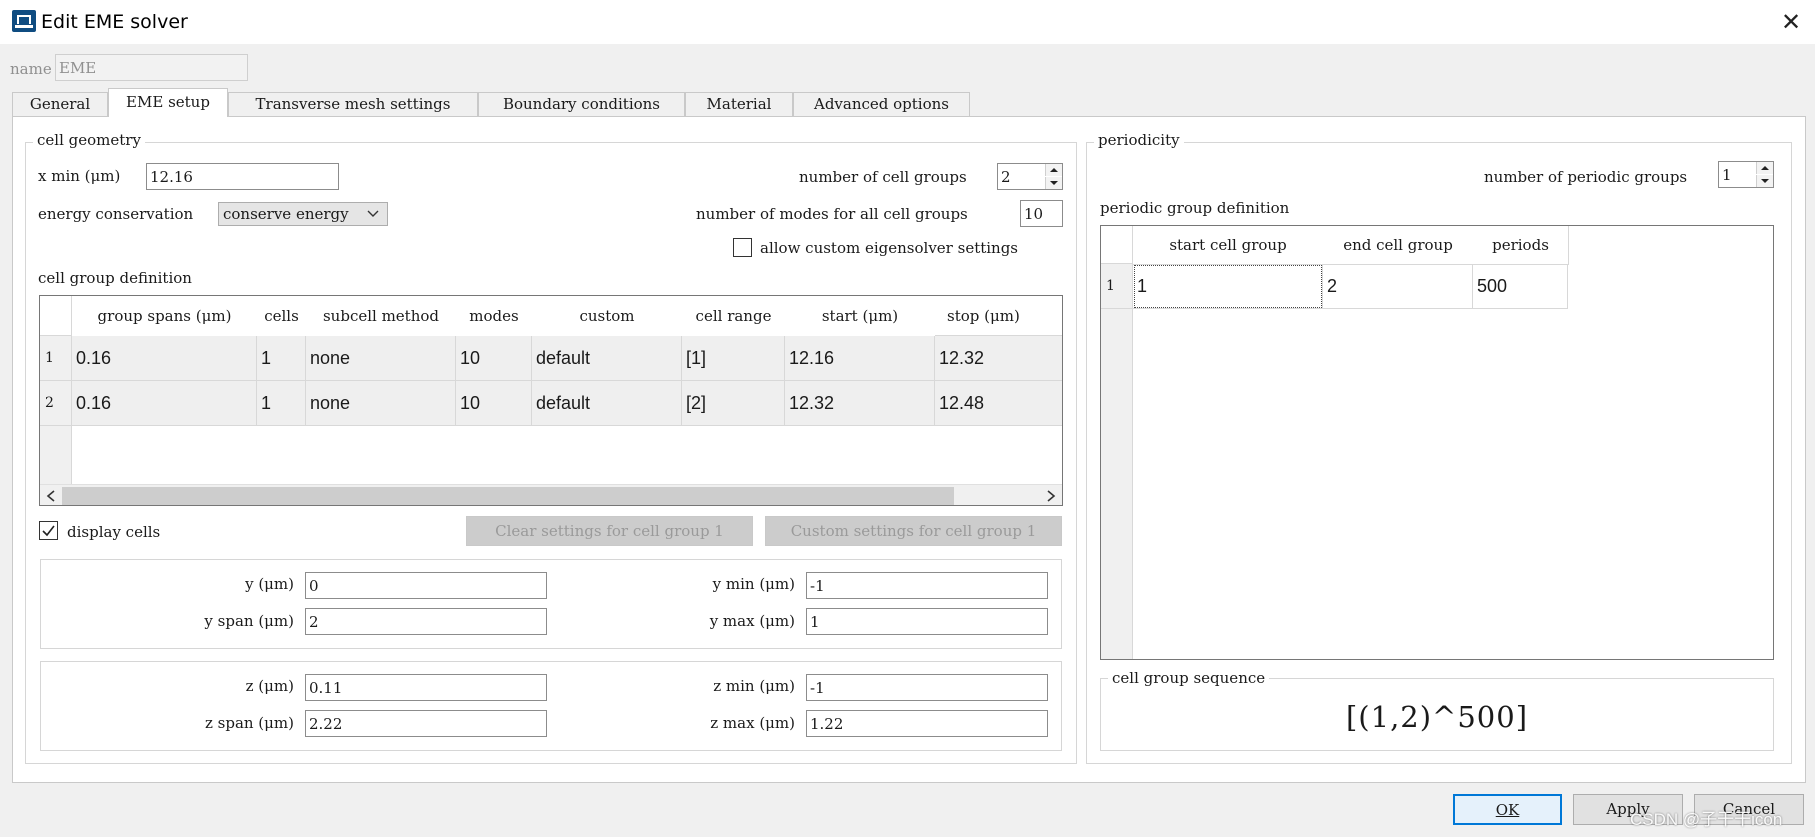  Describe the element at coordinates (269, 686) in the screenshot. I see `z-label: z (μm)` at that location.